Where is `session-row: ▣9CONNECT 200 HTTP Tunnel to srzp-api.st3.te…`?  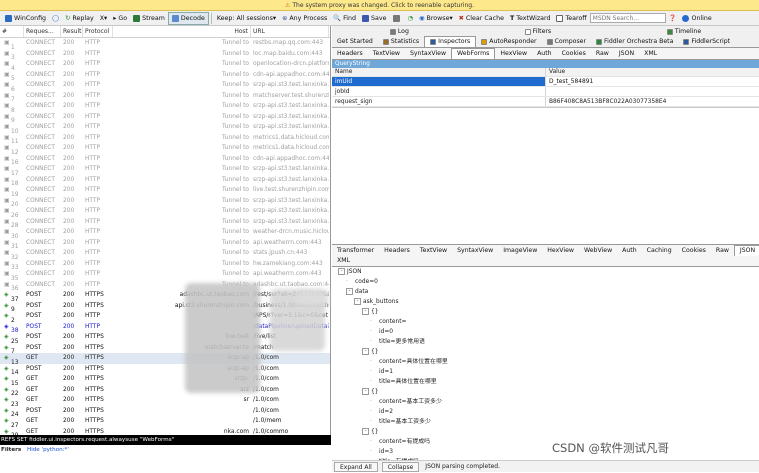 session-row: ▣9CONNECT 200 HTTP Tunnel to srzp-api.st3.te… is located at coordinates (165, 117).